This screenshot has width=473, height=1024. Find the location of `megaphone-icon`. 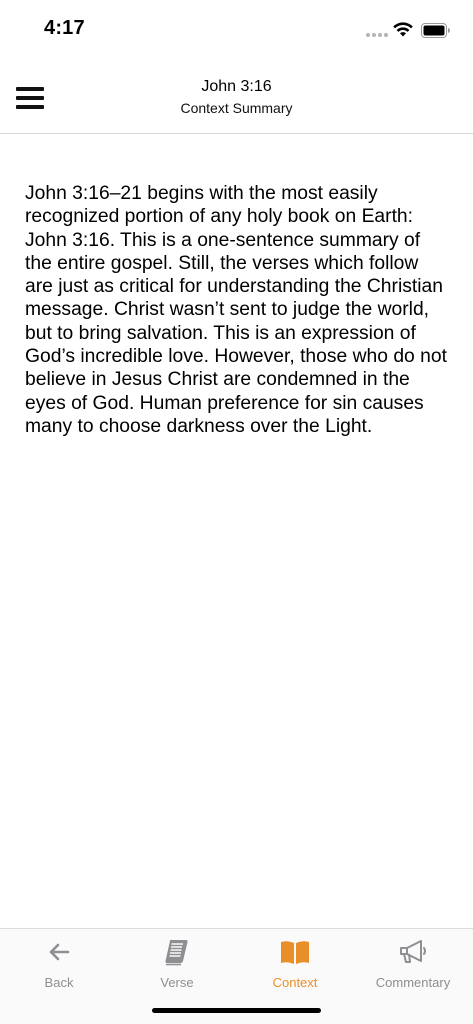

megaphone-icon is located at coordinates (413, 951).